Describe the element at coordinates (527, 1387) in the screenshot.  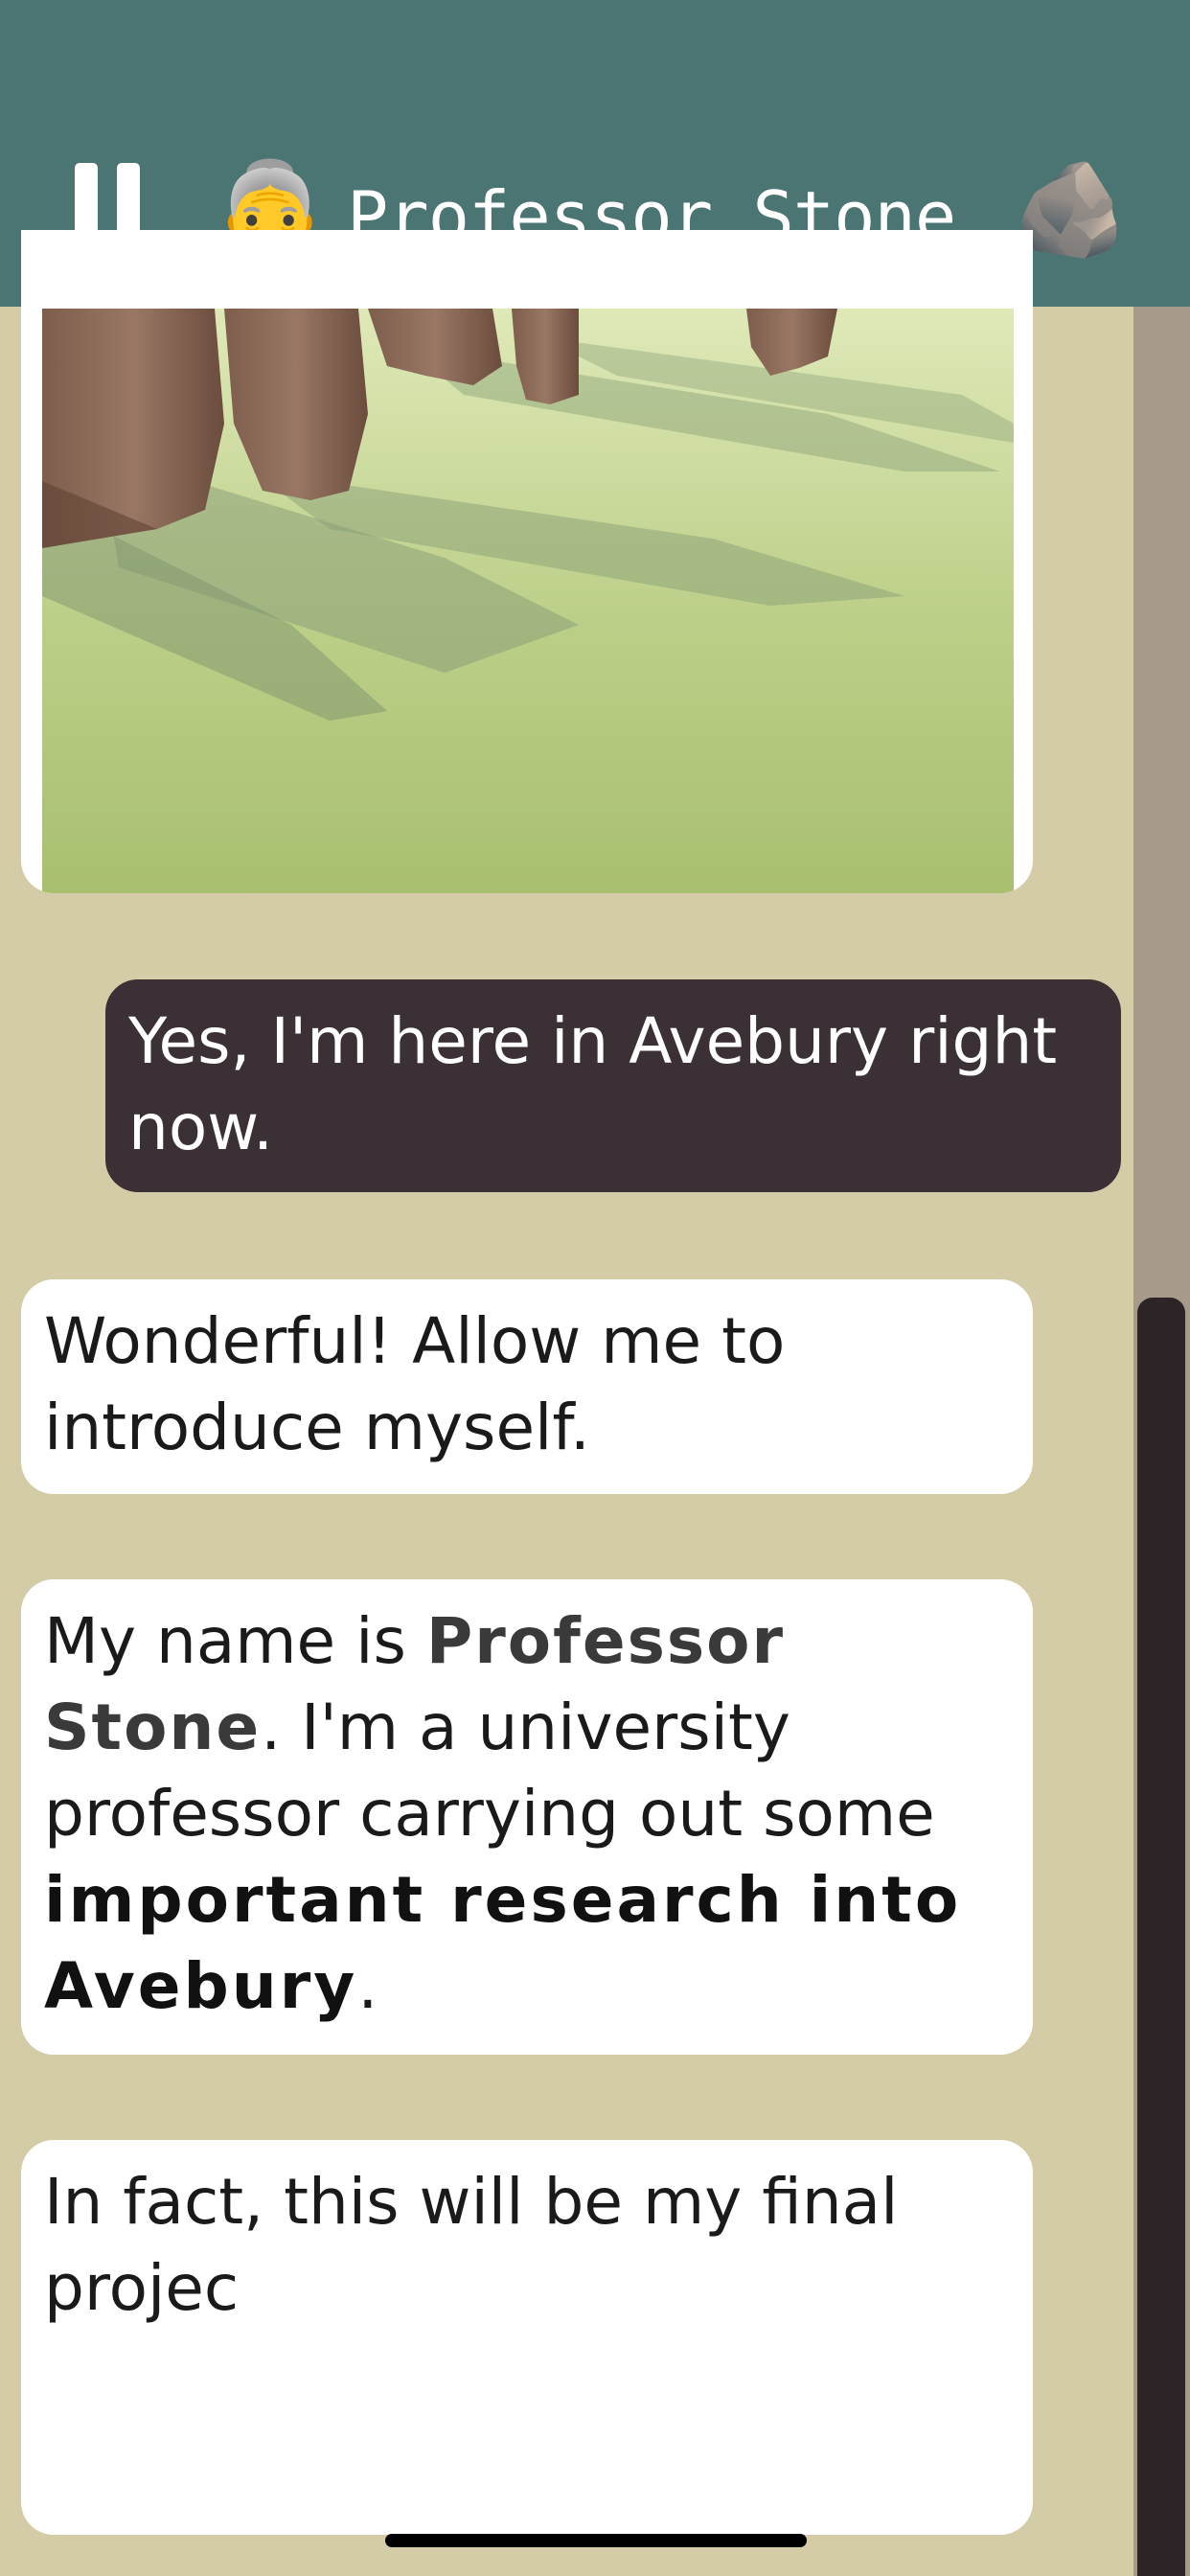
I see `bot-message-bubble: Wonderful! Allow me to introduce myself.` at that location.